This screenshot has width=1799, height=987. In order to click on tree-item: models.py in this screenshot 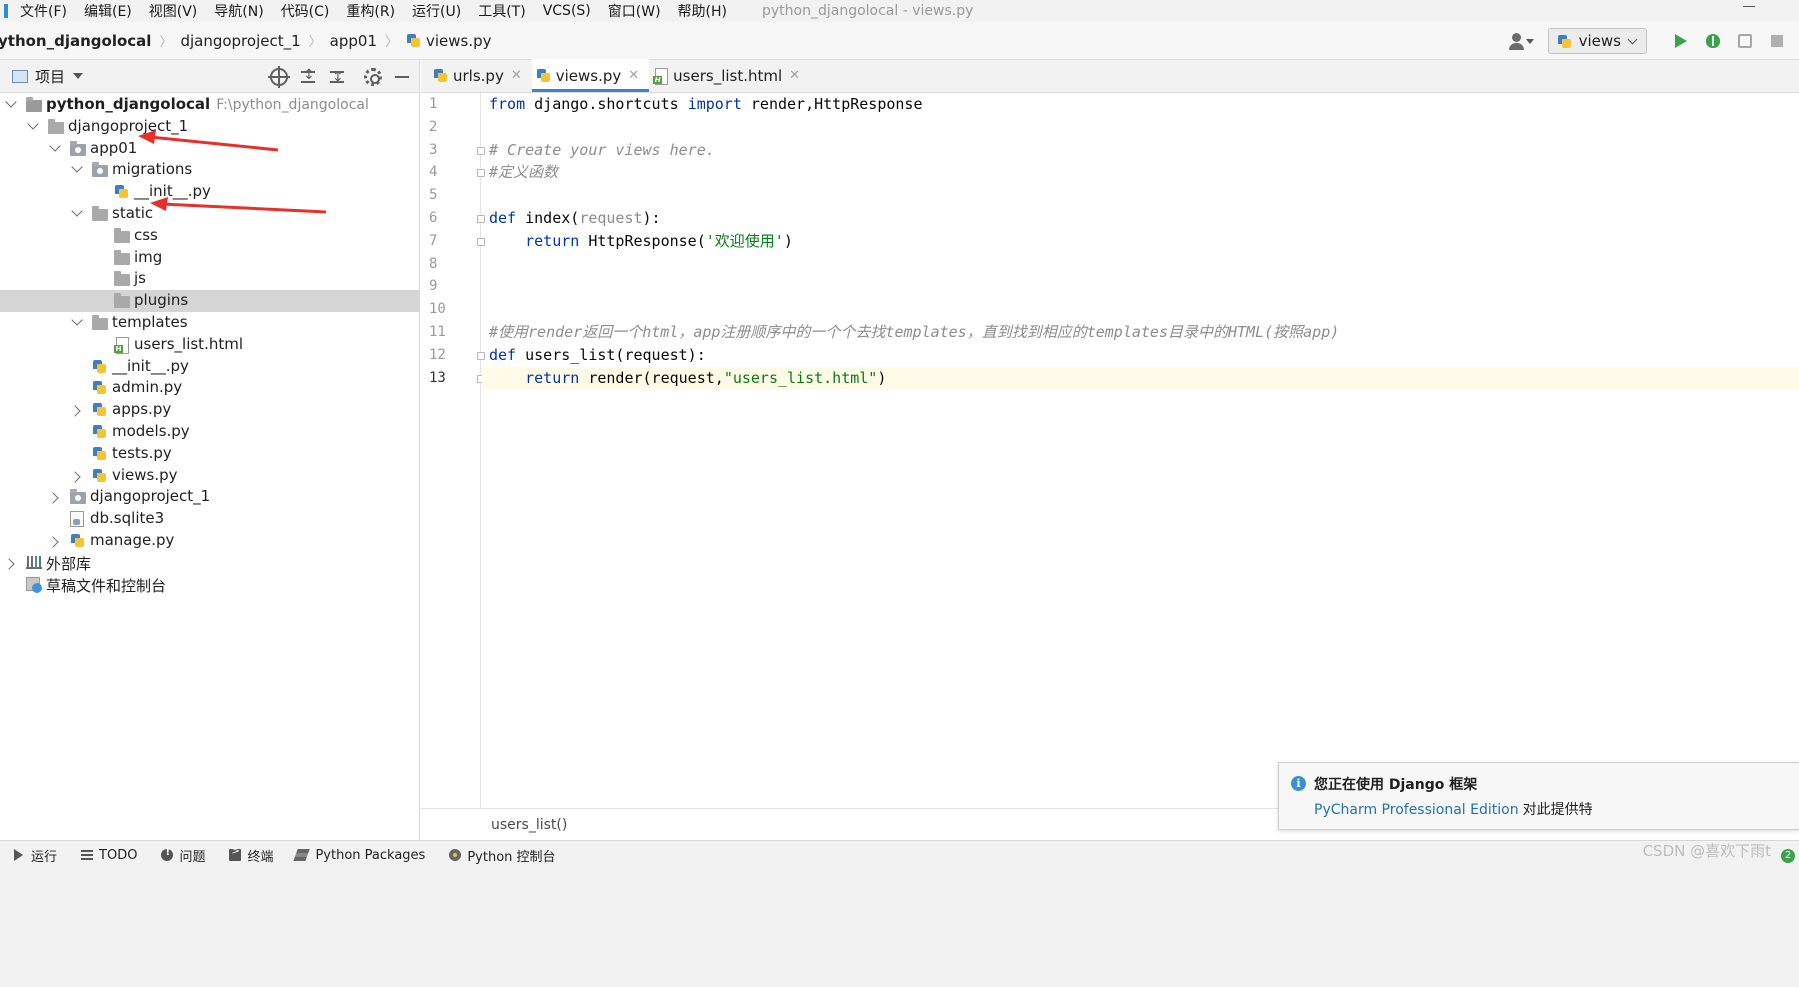, I will do `click(209, 432)`.